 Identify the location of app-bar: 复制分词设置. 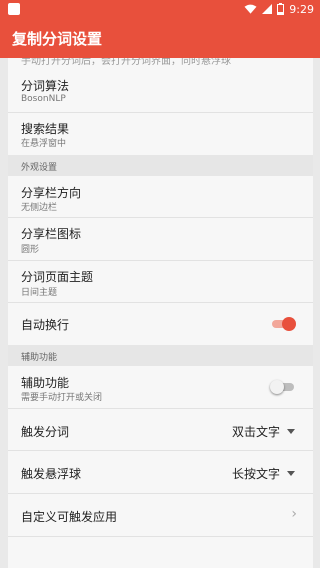
(160, 38).